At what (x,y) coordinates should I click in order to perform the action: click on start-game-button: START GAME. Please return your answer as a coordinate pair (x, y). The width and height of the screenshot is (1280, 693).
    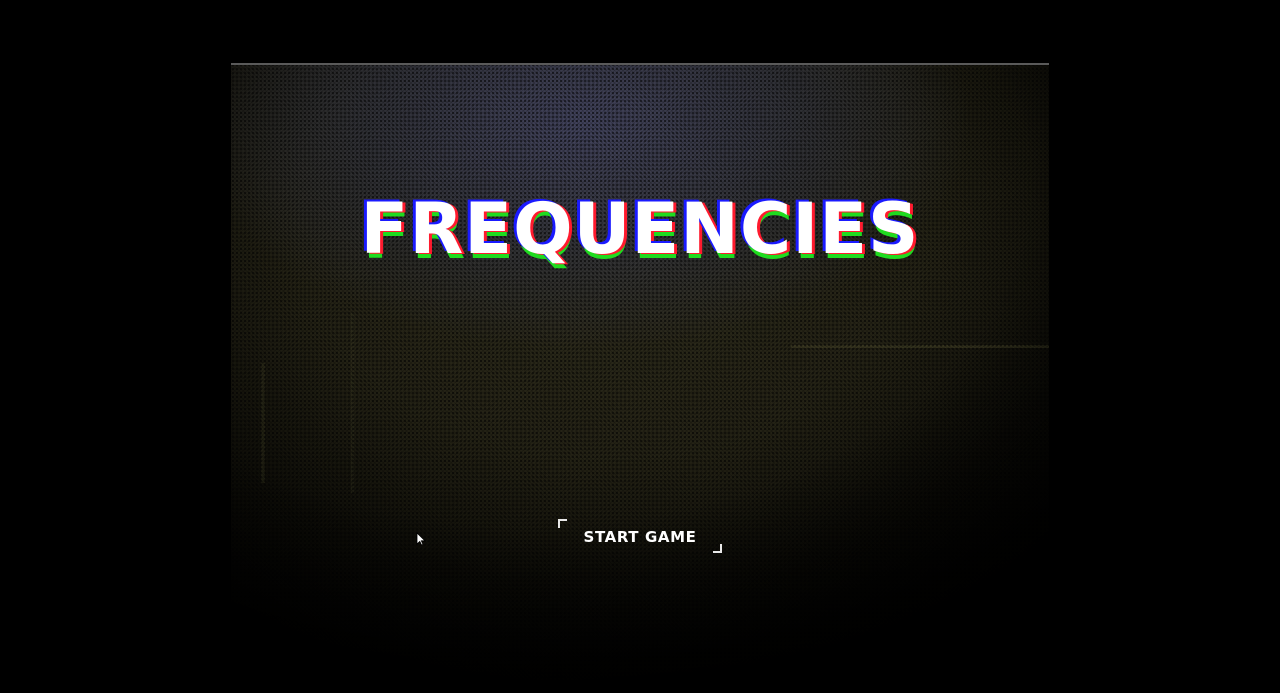
    Looking at the image, I should click on (640, 536).